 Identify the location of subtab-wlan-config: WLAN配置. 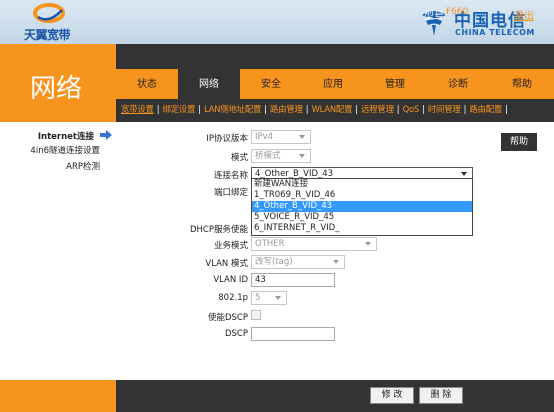
(332, 109).